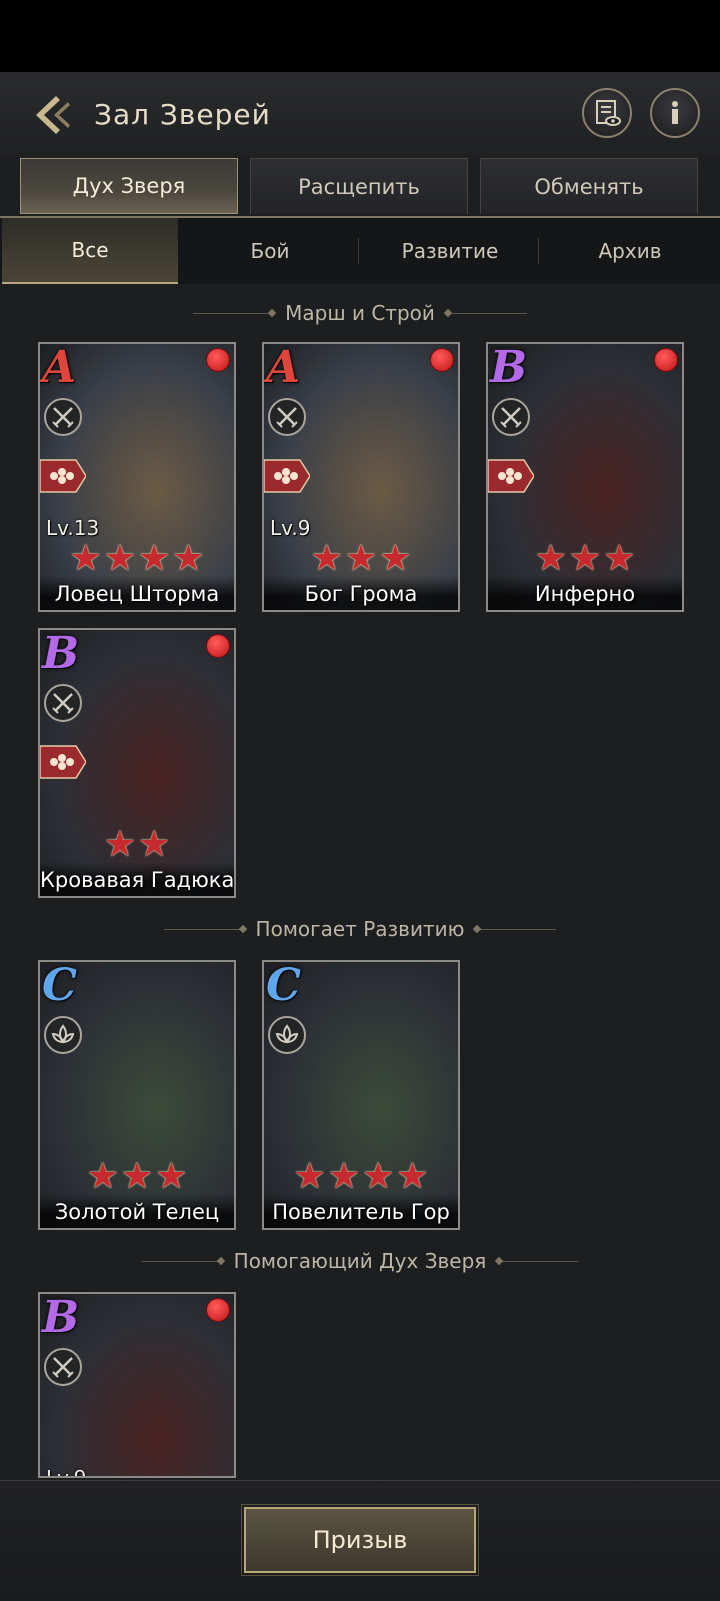 This screenshot has width=720, height=1601. I want to click on header: Зал Зверей, so click(360, 115).